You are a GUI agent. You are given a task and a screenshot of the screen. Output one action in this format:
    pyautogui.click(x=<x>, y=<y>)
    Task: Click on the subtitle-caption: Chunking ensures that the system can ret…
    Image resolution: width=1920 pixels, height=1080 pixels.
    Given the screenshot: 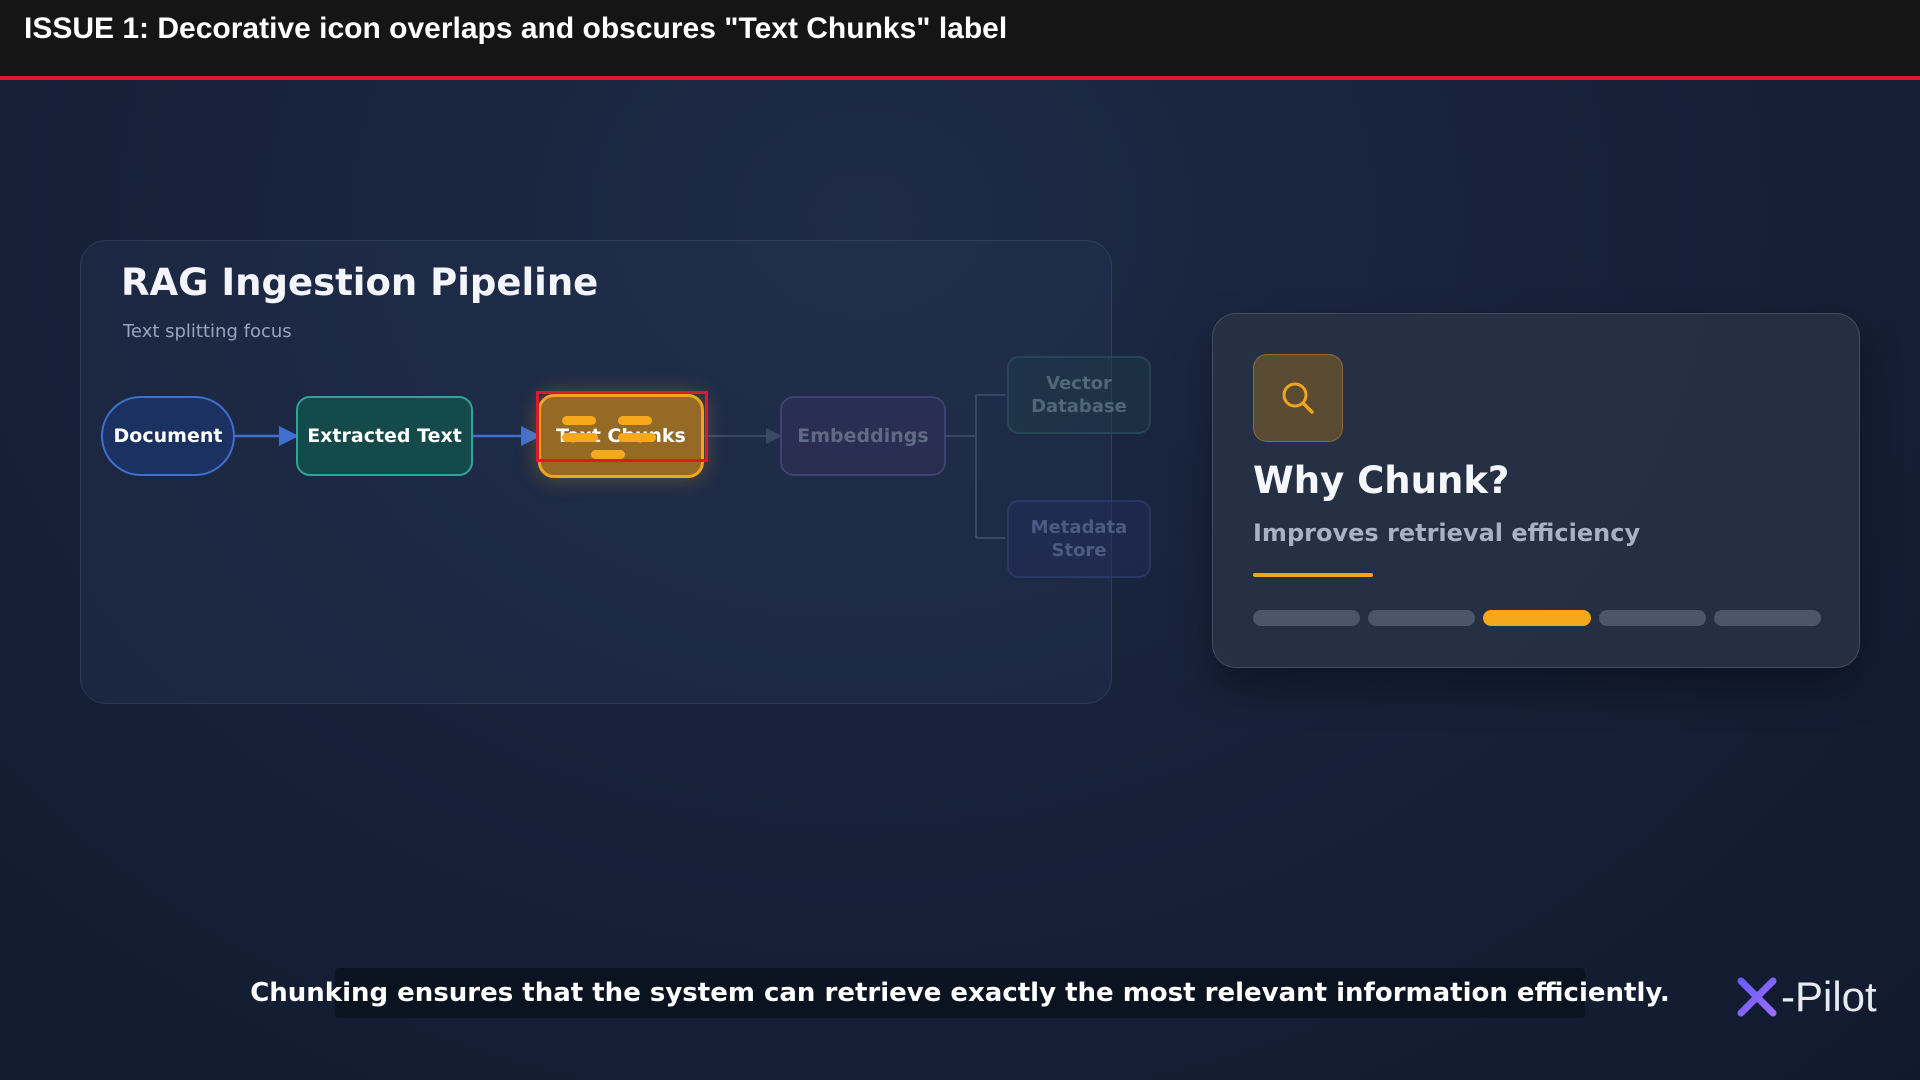 What is the action you would take?
    pyautogui.click(x=960, y=993)
    